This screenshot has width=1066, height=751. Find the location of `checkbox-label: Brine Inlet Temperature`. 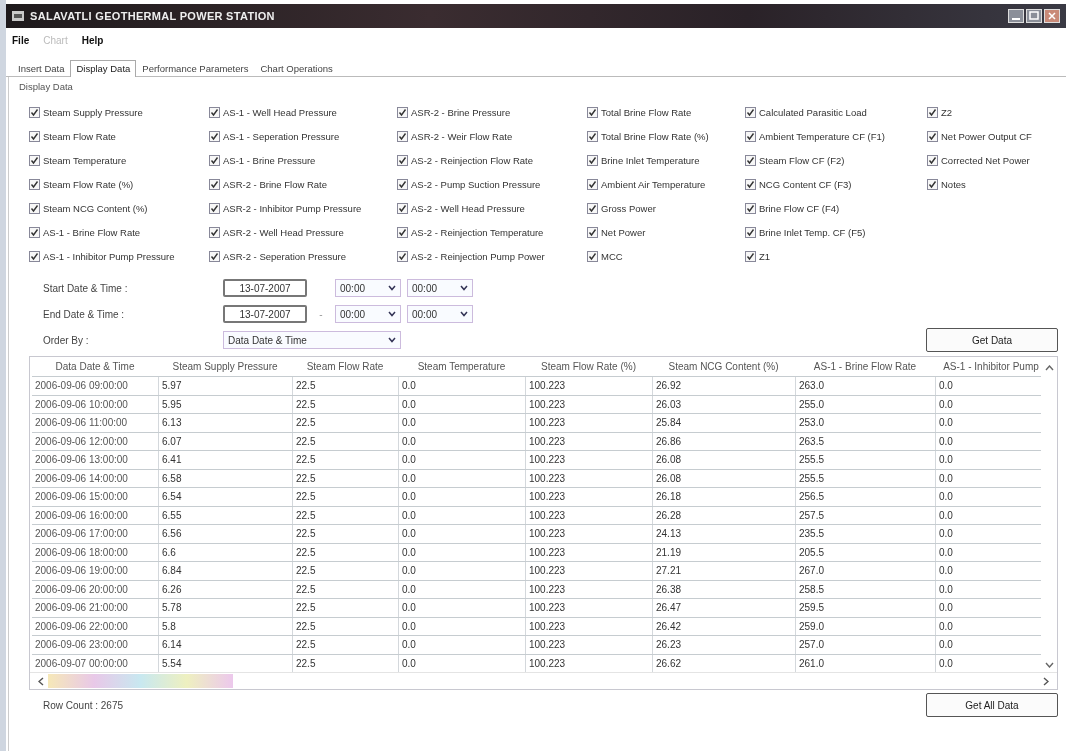

checkbox-label: Brine Inlet Temperature is located at coordinates (650, 160).